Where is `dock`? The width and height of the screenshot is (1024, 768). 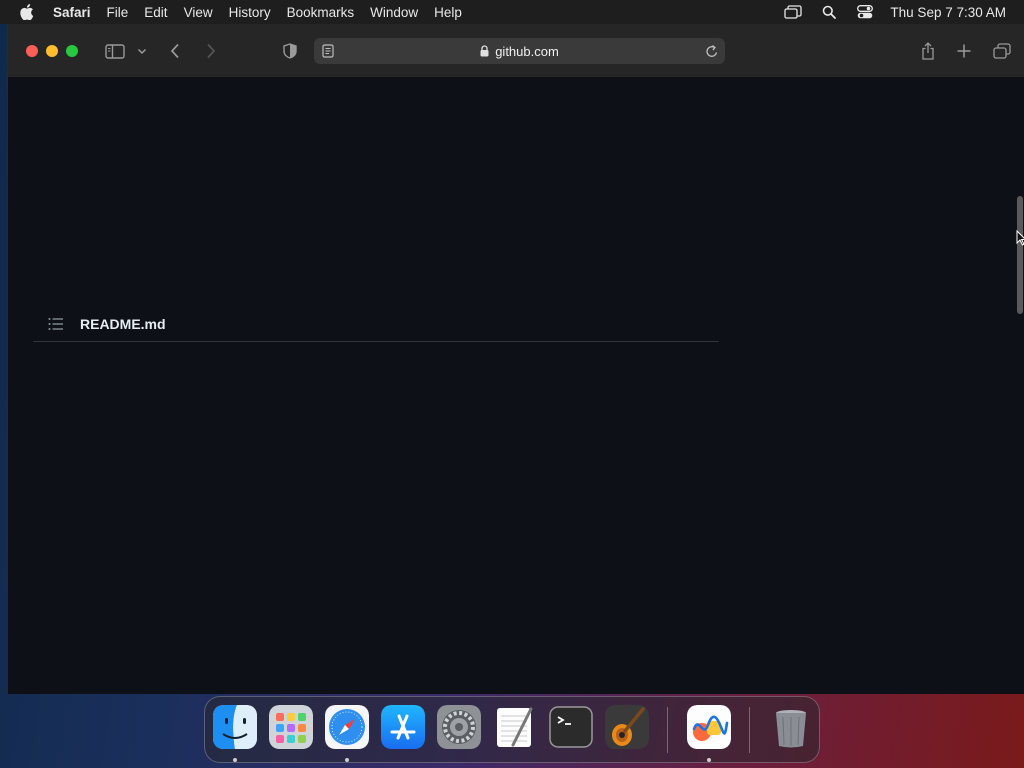 dock is located at coordinates (512, 729).